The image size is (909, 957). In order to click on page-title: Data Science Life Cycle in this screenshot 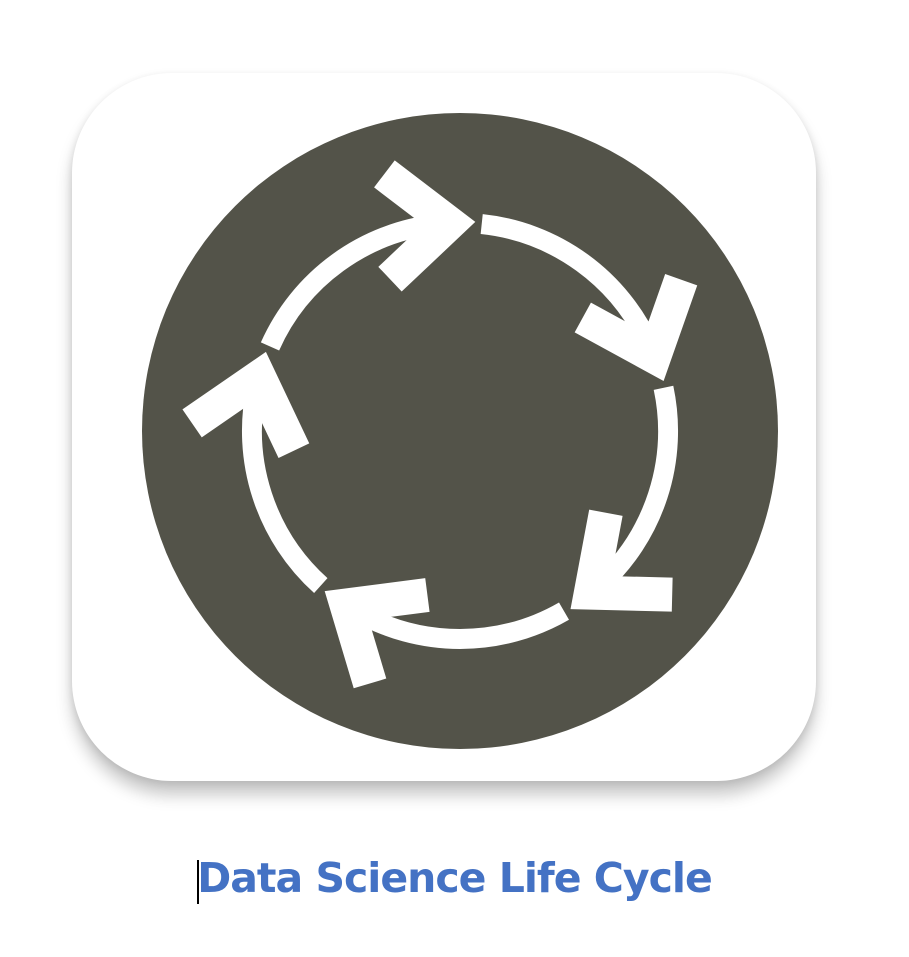, I will do `click(455, 878)`.